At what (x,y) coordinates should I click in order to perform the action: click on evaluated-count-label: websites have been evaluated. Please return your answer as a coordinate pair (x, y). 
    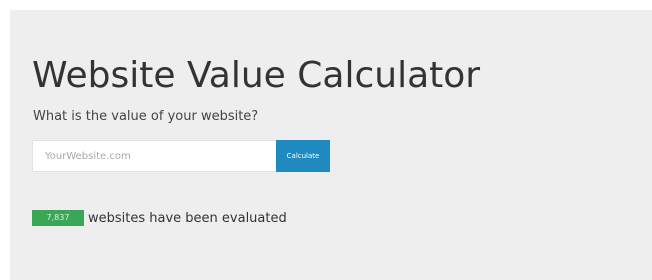
    Looking at the image, I should click on (187, 218).